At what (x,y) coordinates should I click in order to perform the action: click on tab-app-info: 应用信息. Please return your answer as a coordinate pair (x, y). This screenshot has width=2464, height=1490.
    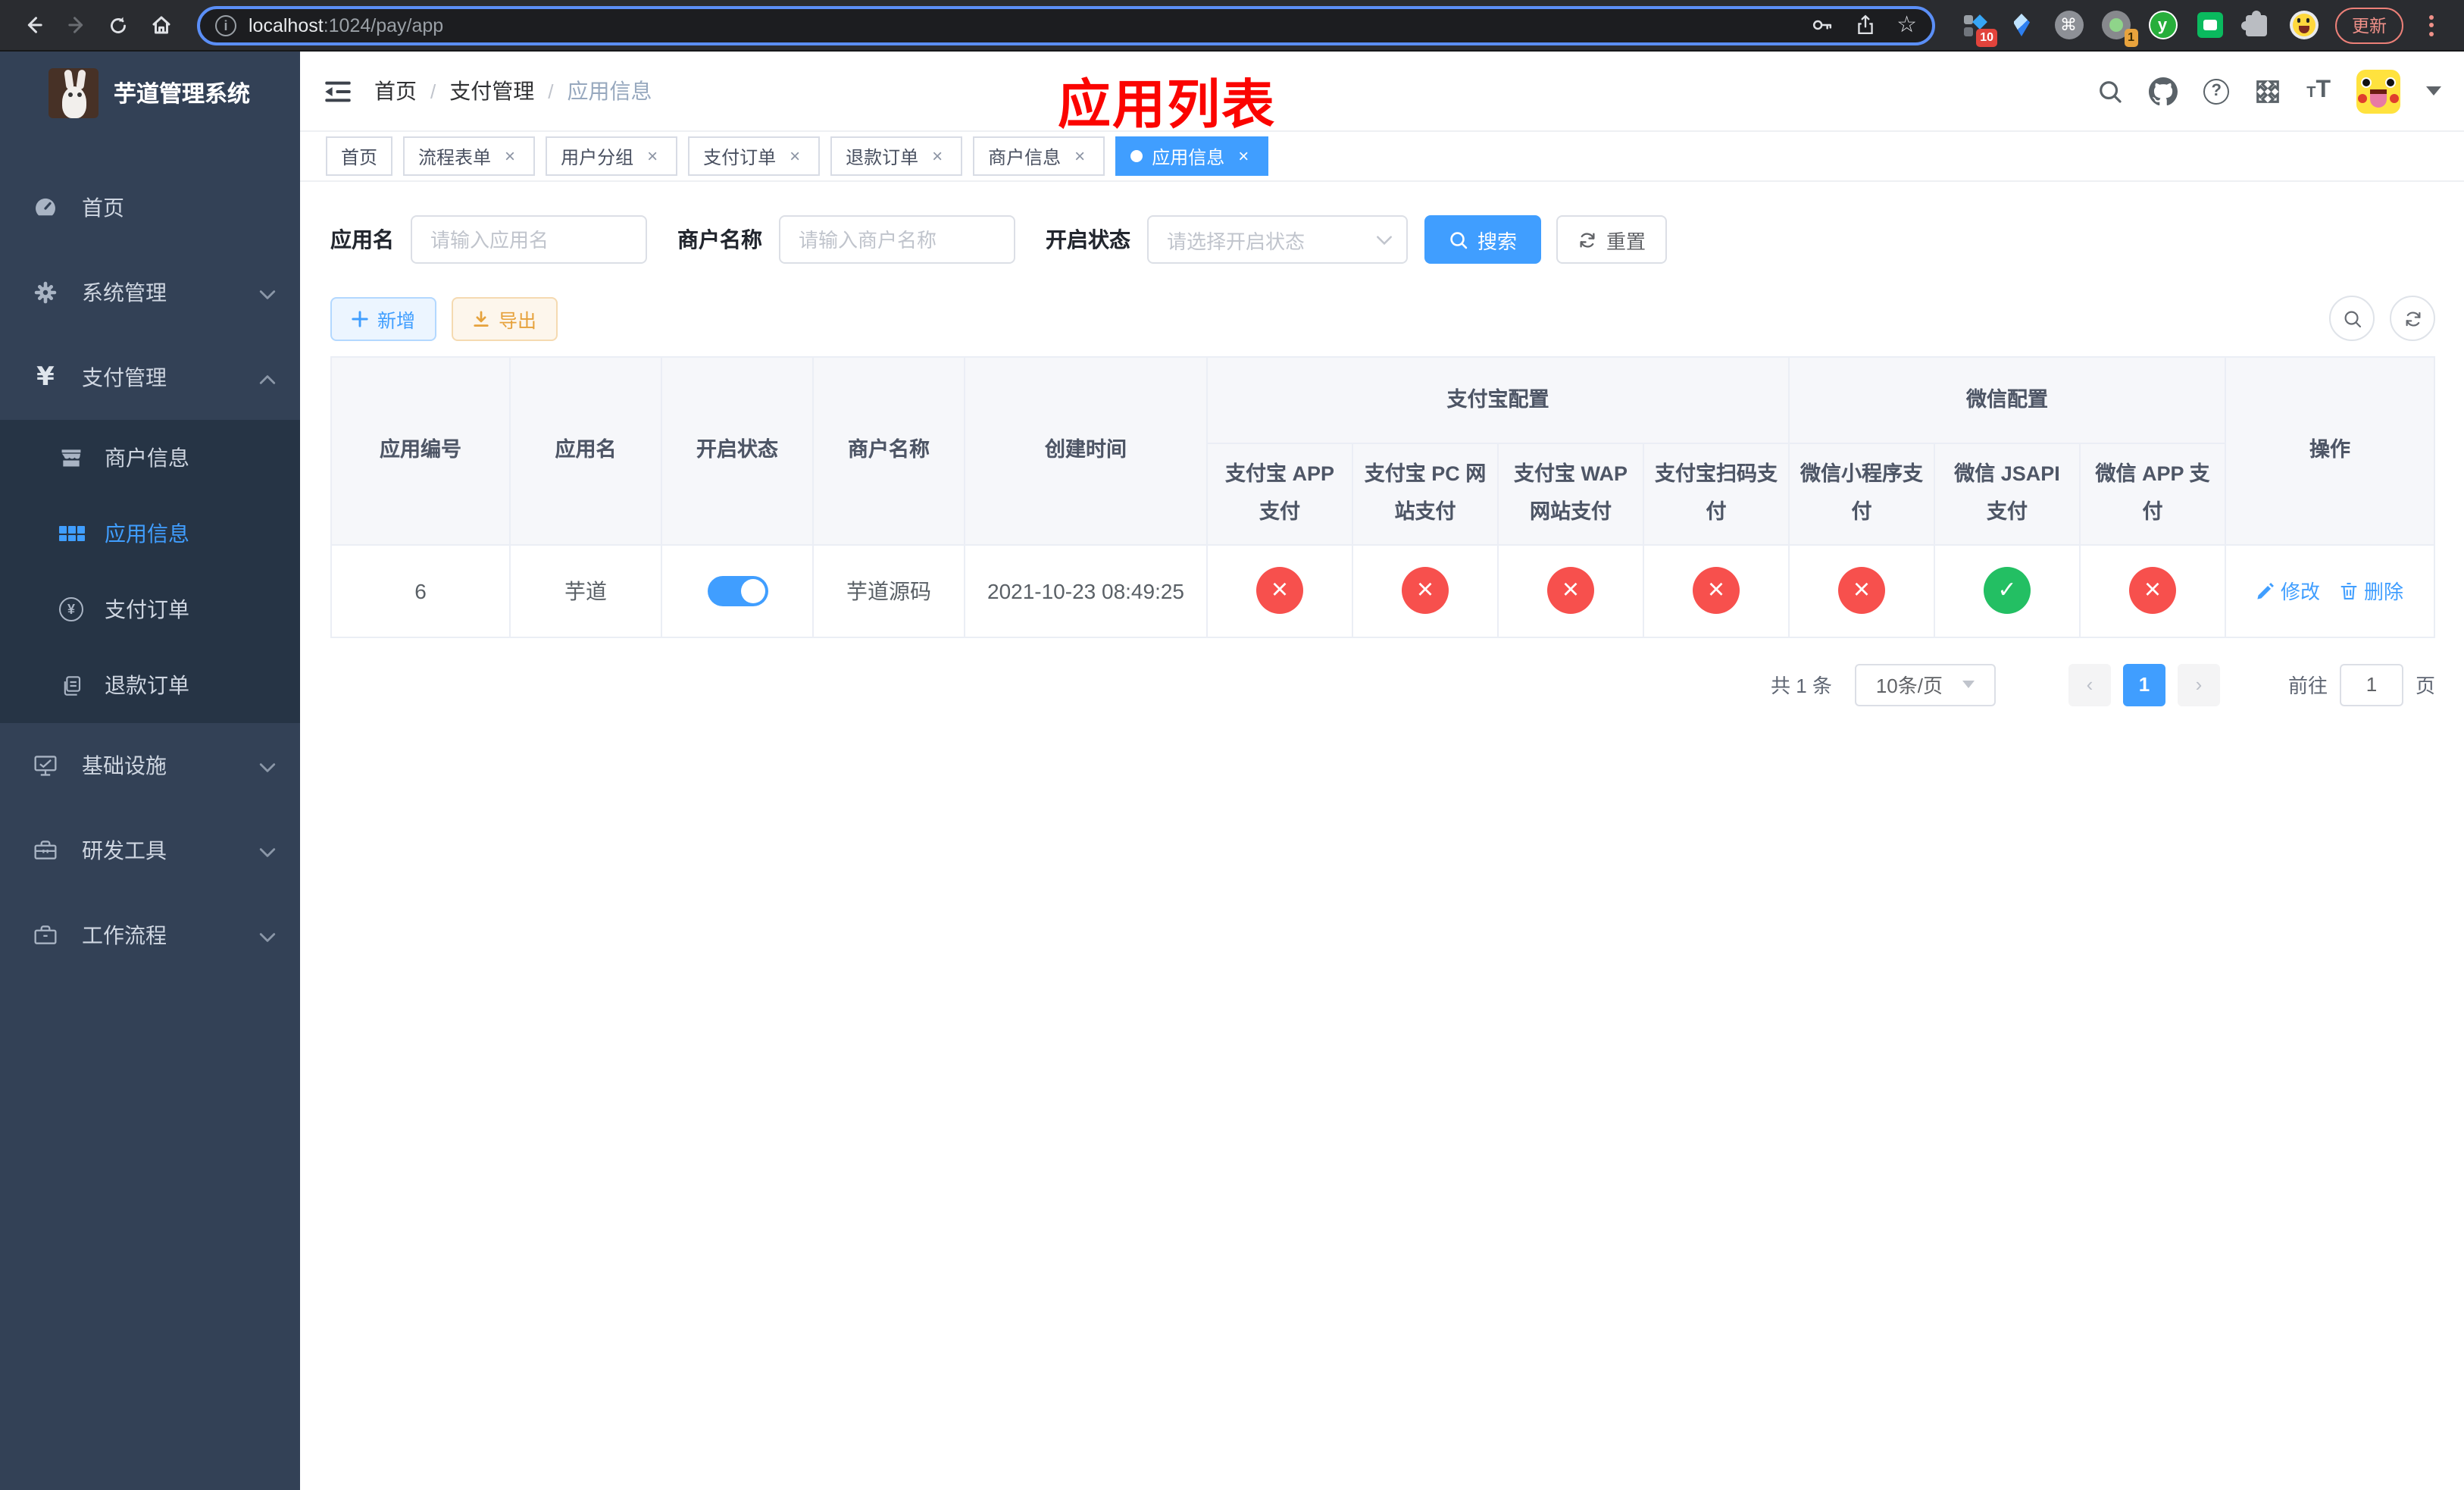
    Looking at the image, I should click on (1192, 156).